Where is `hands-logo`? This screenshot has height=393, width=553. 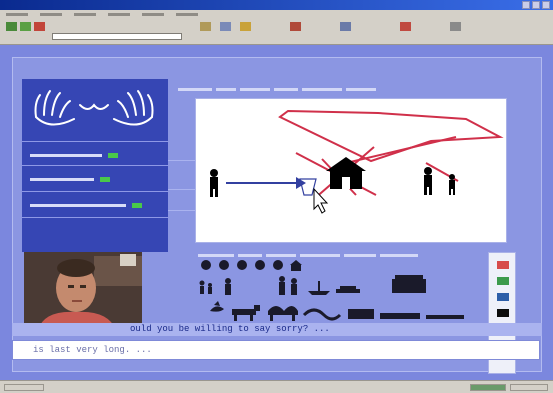
hands-logo is located at coordinates (94, 108).